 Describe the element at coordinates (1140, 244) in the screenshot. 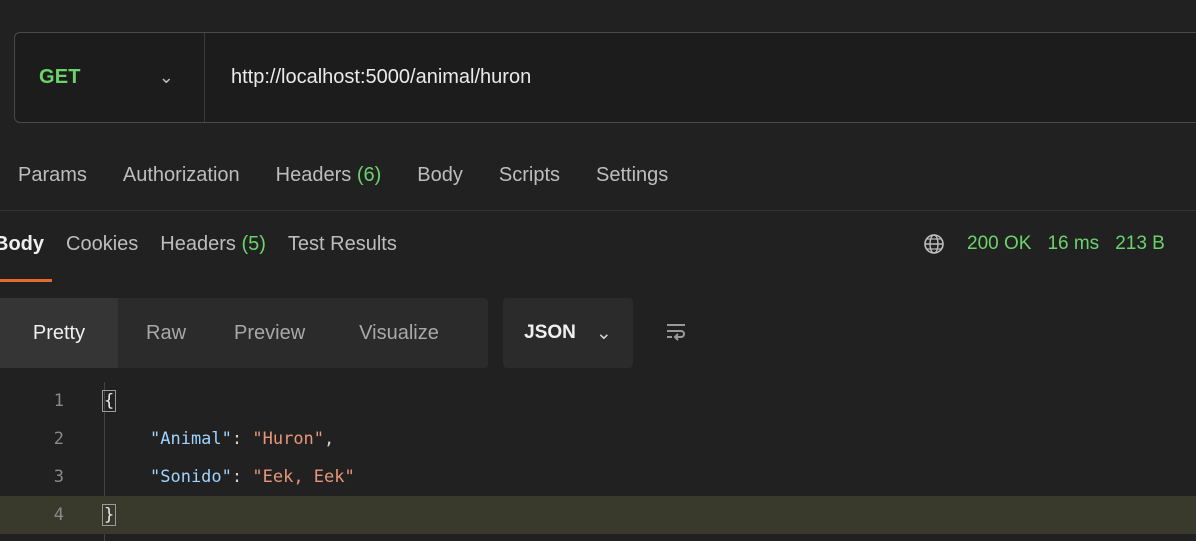

I see `response-size: 213 B` at that location.